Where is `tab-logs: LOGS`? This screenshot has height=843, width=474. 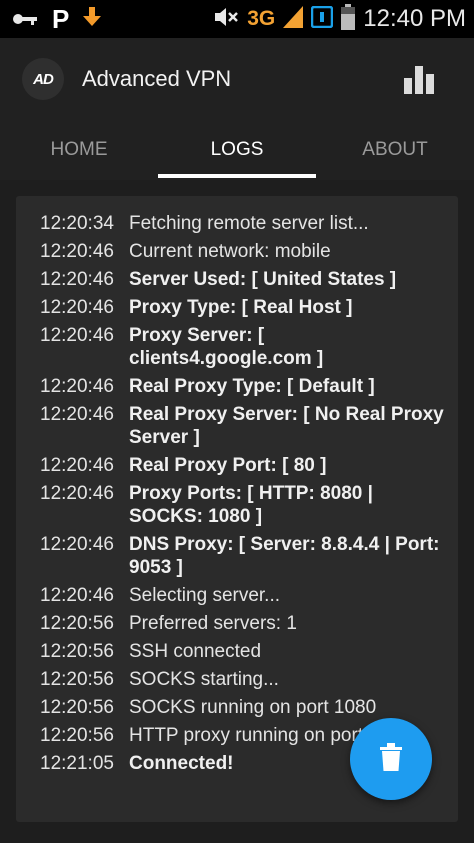
tab-logs: LOGS is located at coordinates (237, 150).